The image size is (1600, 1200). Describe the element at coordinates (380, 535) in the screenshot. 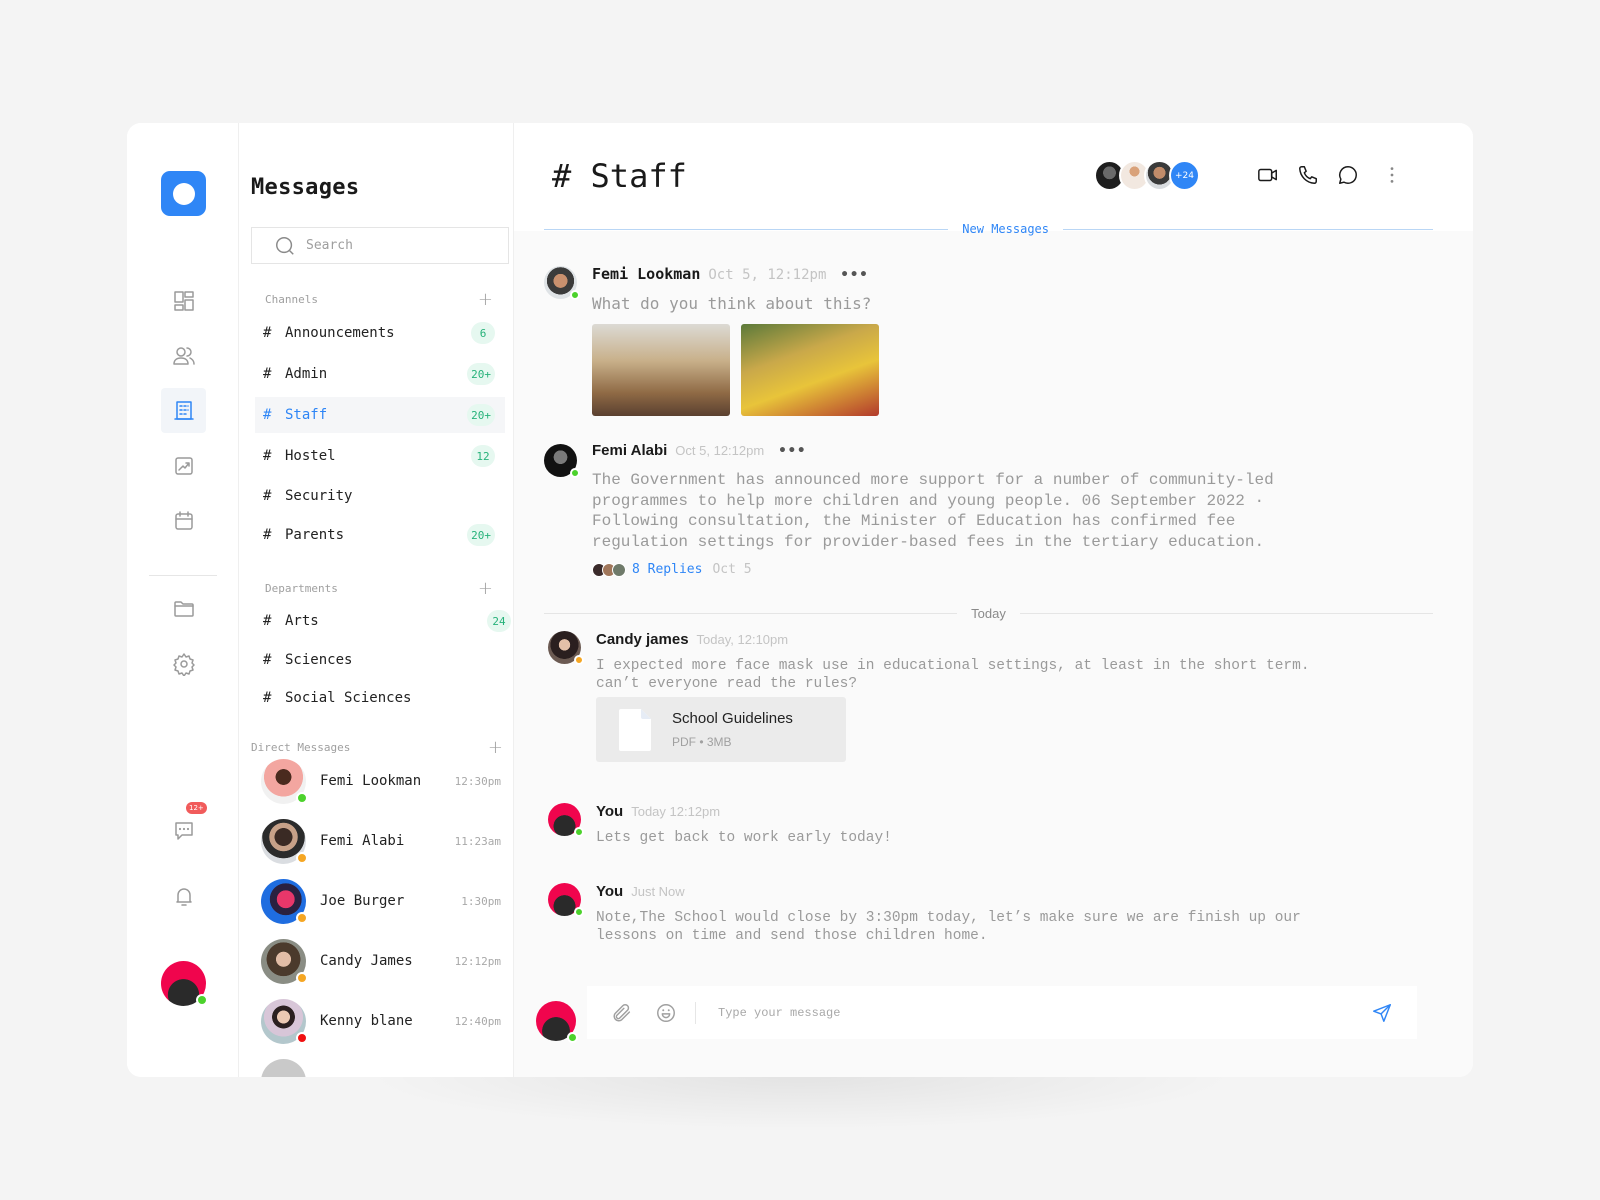

I see `channel-item: # Parents 20+` at that location.